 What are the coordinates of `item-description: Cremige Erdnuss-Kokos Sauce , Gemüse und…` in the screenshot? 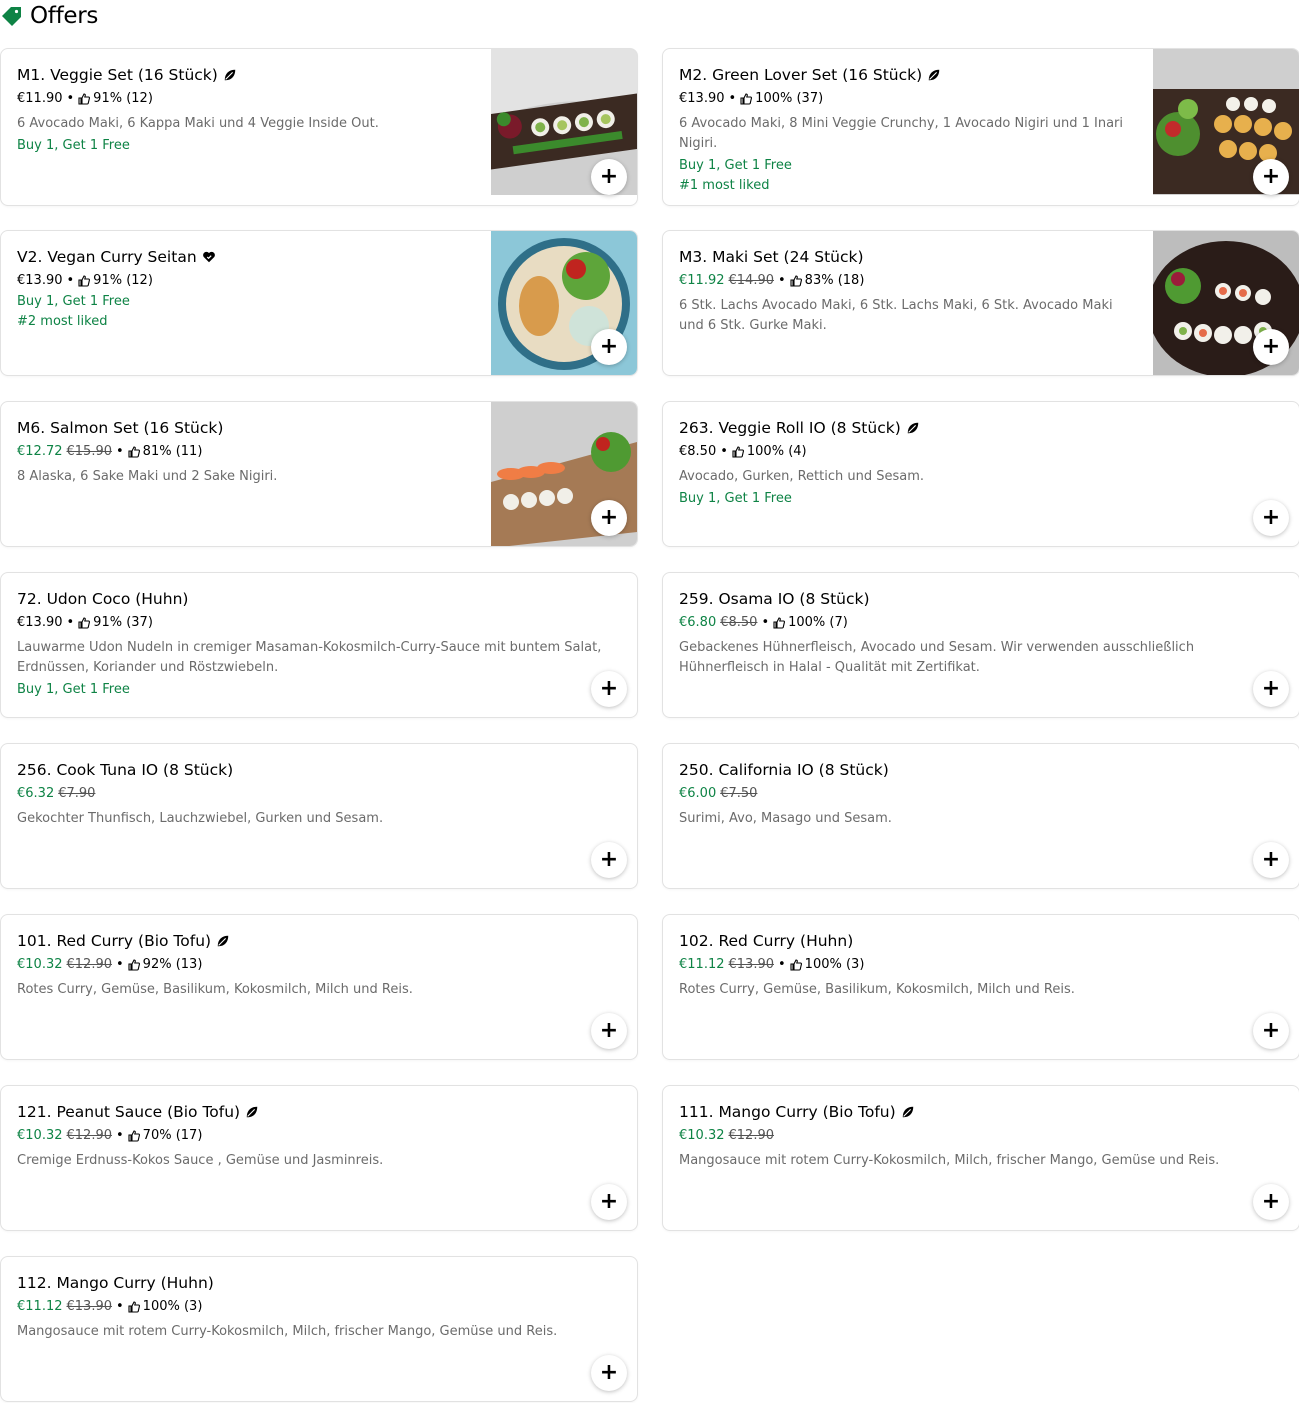 It's located at (200, 1160).